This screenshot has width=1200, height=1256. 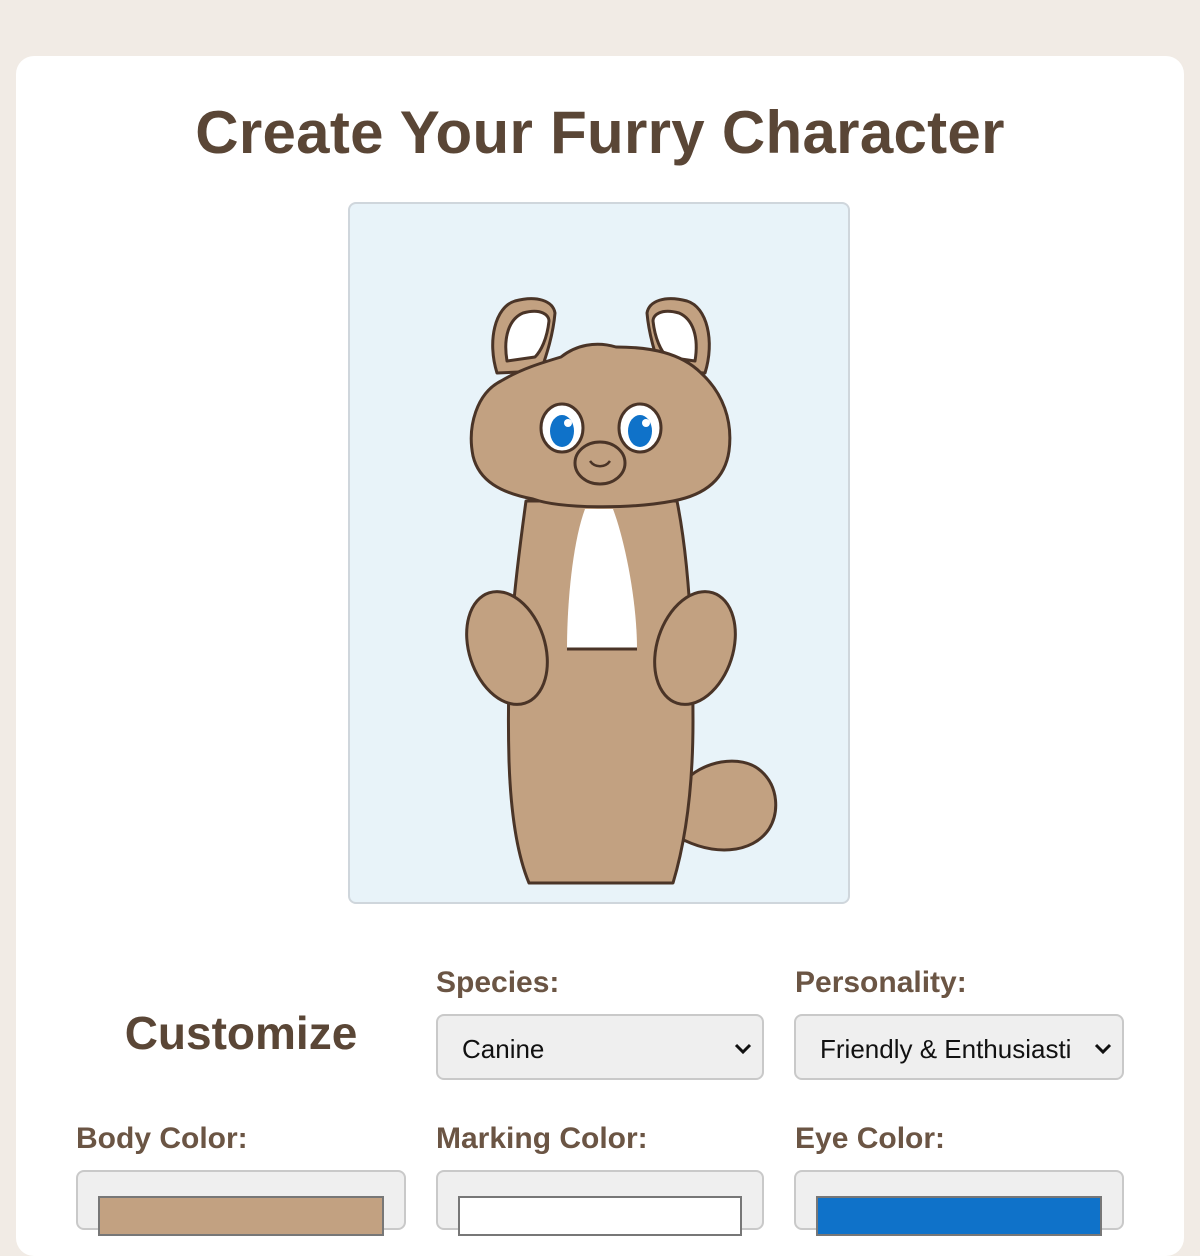 What do you see at coordinates (600, 463) in the screenshot?
I see `muzzle` at bounding box center [600, 463].